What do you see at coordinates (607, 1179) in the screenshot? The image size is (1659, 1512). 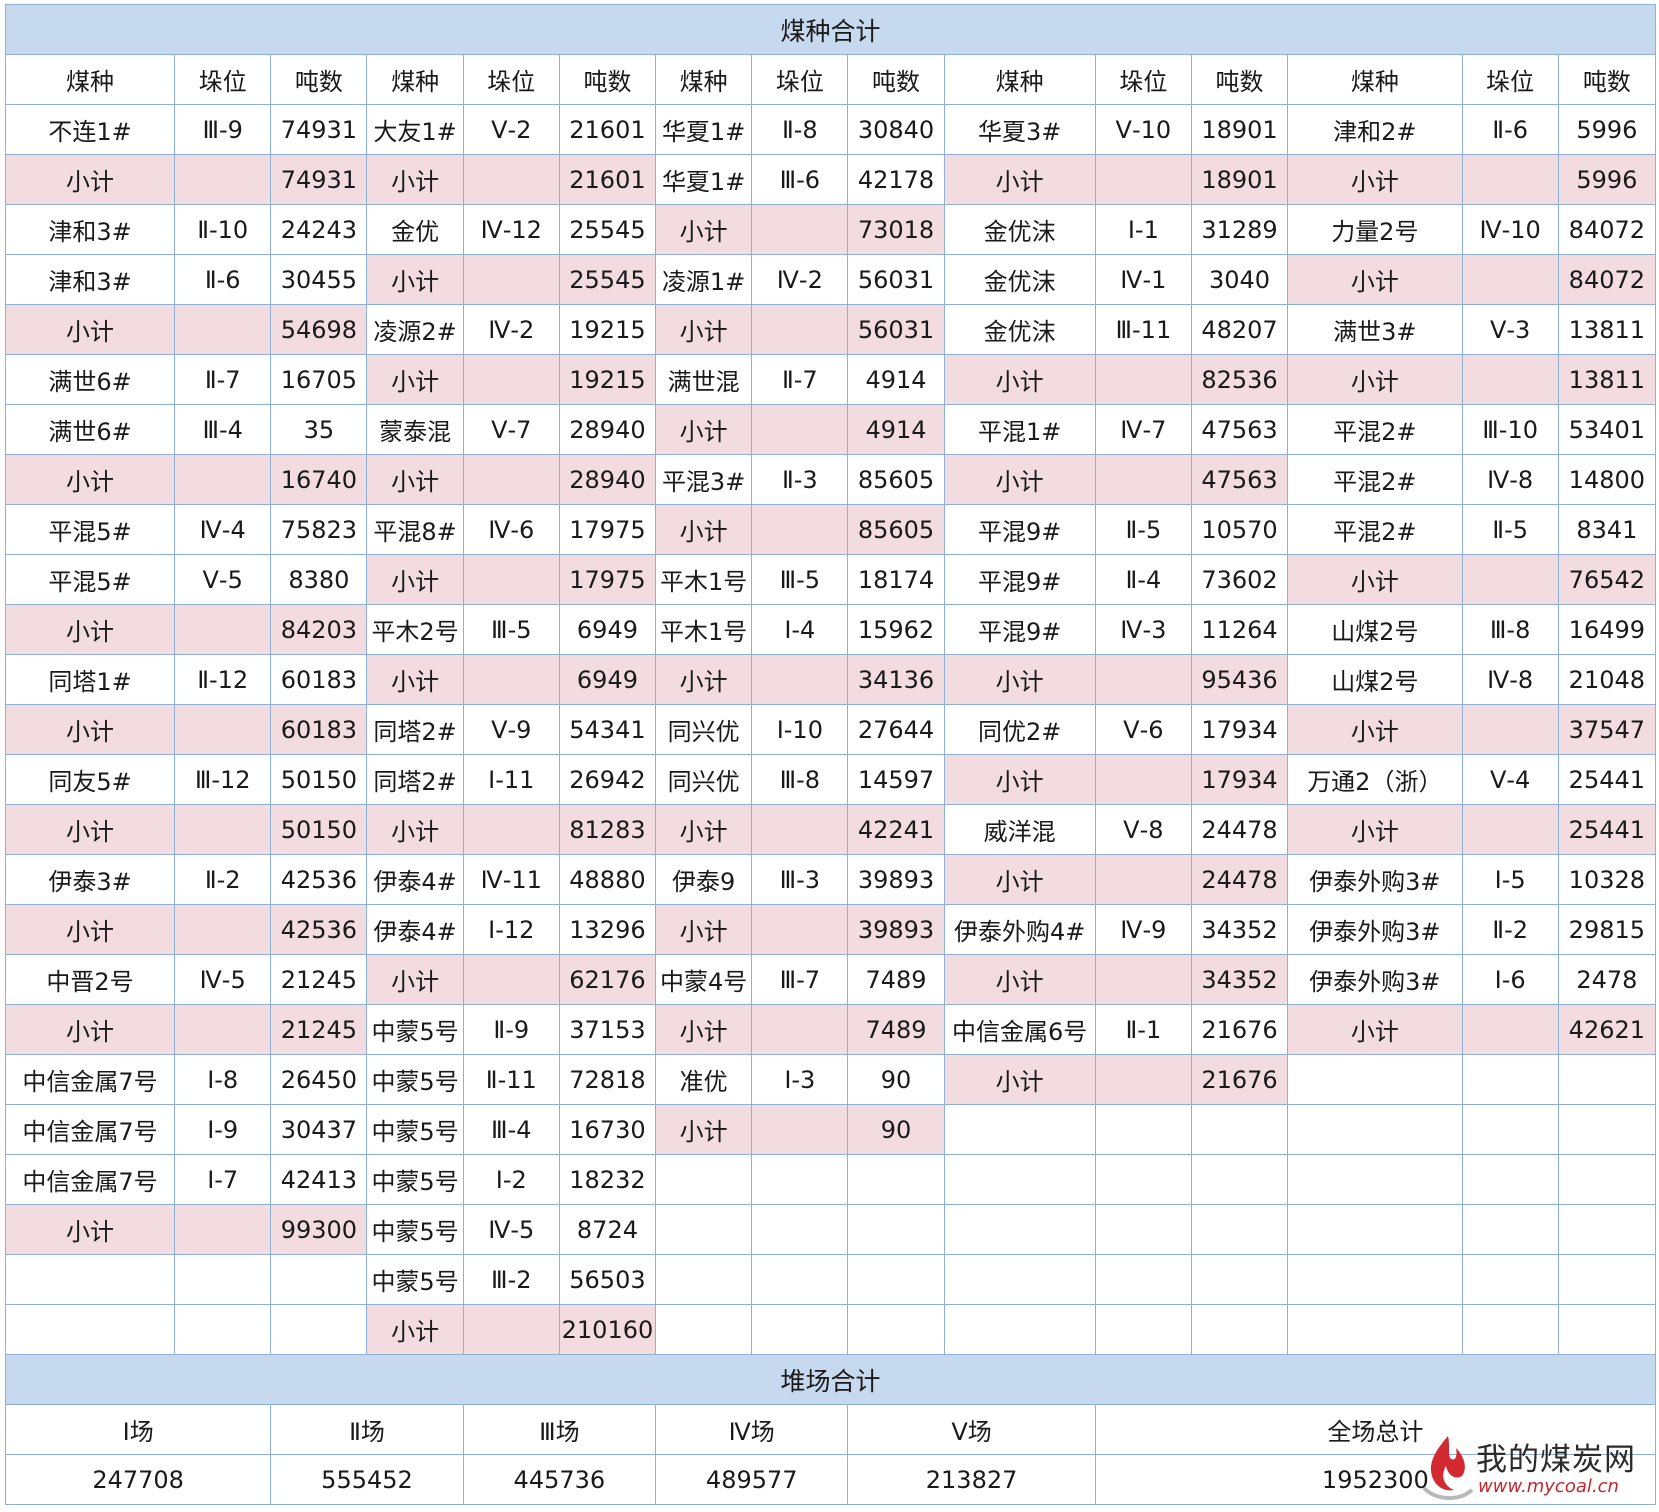 I see `tonnage-cell: 18232` at bounding box center [607, 1179].